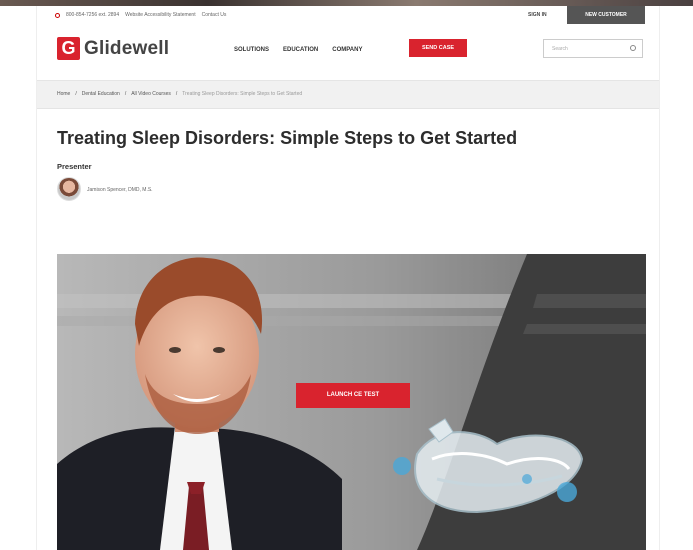 The height and width of the screenshot is (550, 693). I want to click on nav-education: EDUCATION, so click(300, 50).